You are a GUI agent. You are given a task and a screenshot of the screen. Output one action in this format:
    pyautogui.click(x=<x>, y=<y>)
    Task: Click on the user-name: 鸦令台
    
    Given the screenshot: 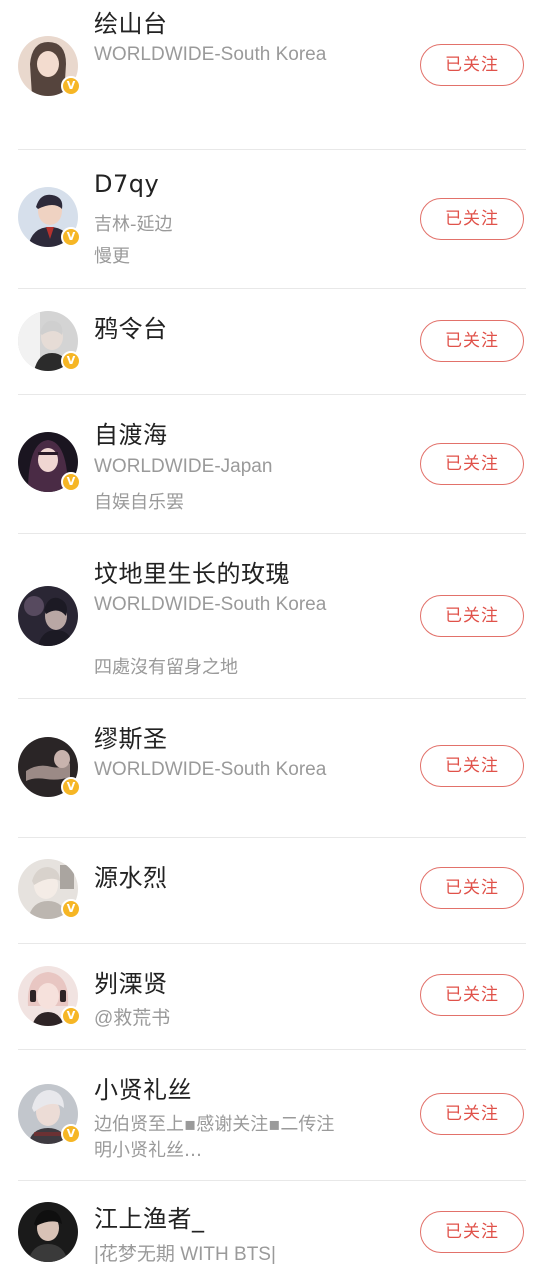 What is the action you would take?
    pyautogui.click(x=131, y=326)
    